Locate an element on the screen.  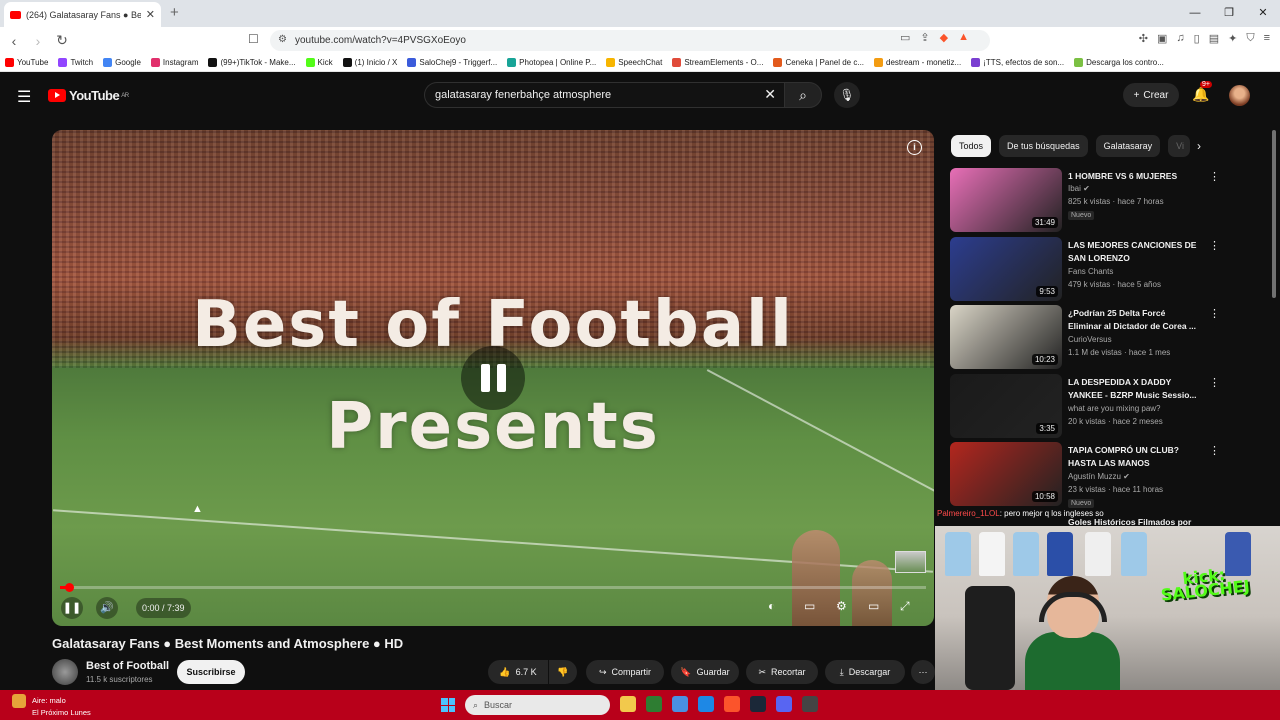
account-avatar is located at coordinates (1239, 95).